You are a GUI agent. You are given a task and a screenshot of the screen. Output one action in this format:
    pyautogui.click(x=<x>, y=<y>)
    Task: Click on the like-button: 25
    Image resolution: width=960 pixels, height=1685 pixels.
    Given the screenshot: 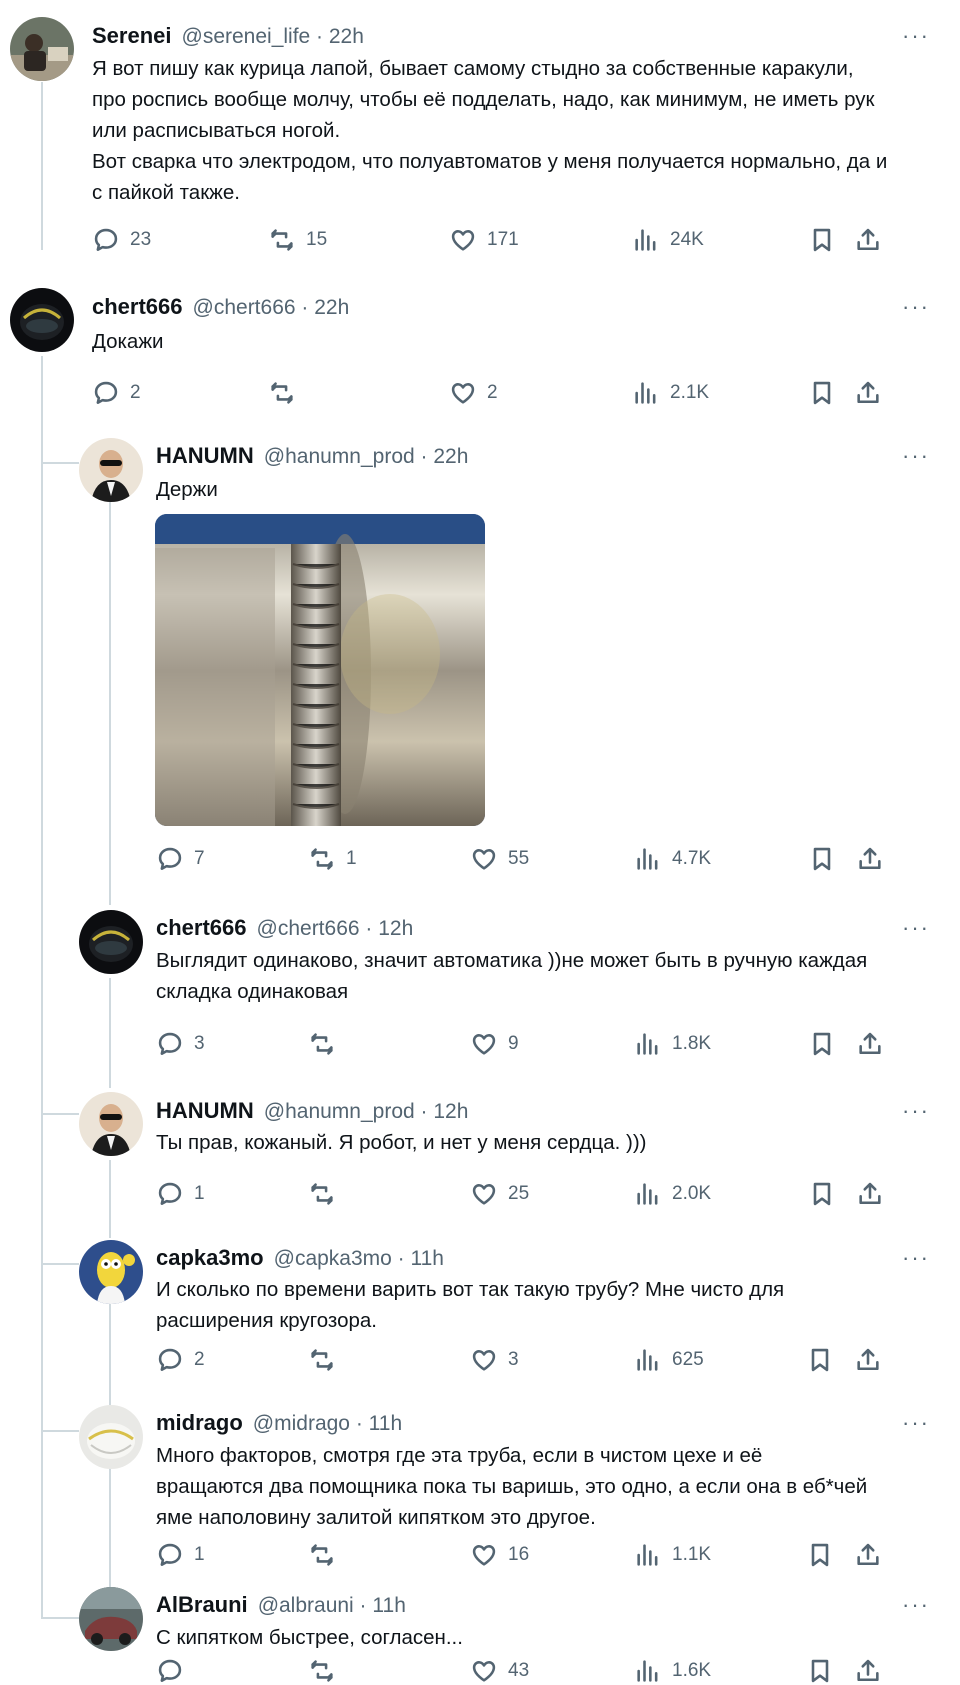 What is the action you would take?
    pyautogui.click(x=499, y=1194)
    